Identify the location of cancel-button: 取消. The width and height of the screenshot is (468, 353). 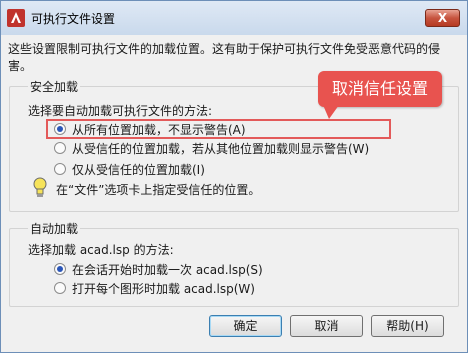
(326, 326).